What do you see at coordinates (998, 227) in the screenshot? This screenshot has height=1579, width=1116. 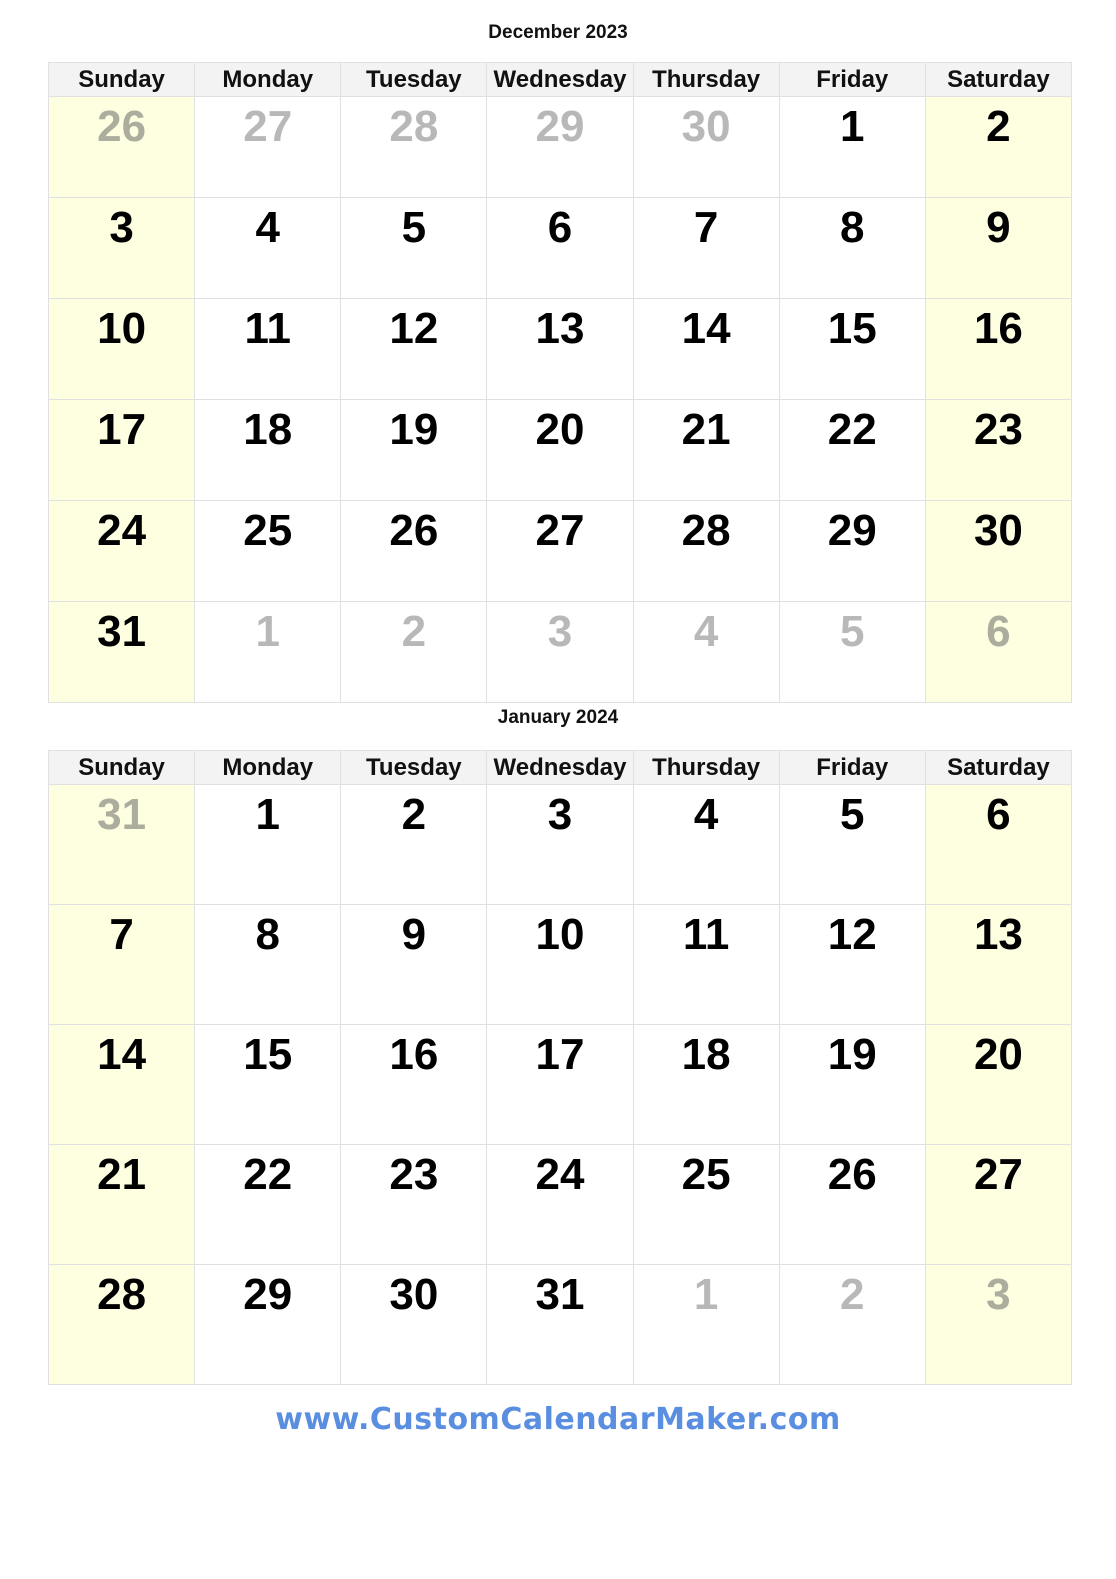 I see `day-number: 9` at bounding box center [998, 227].